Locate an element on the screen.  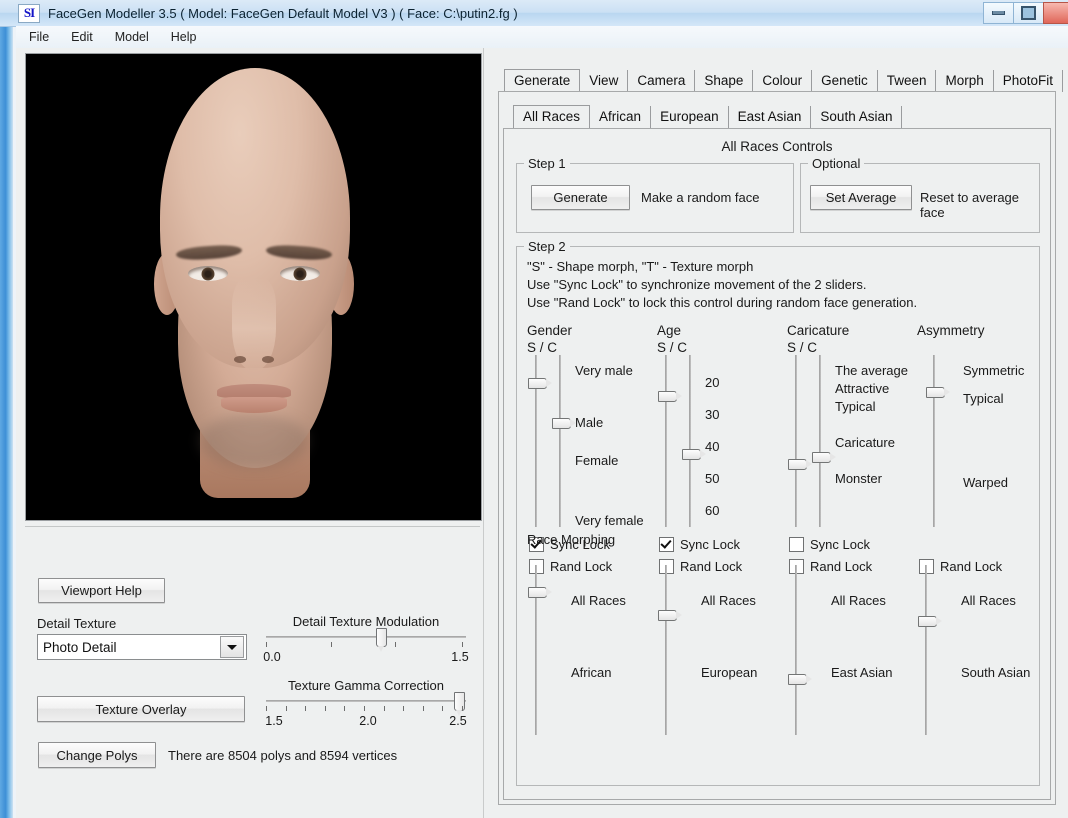
tab-photofit: PhotoFit is located at coordinates (1029, 81).